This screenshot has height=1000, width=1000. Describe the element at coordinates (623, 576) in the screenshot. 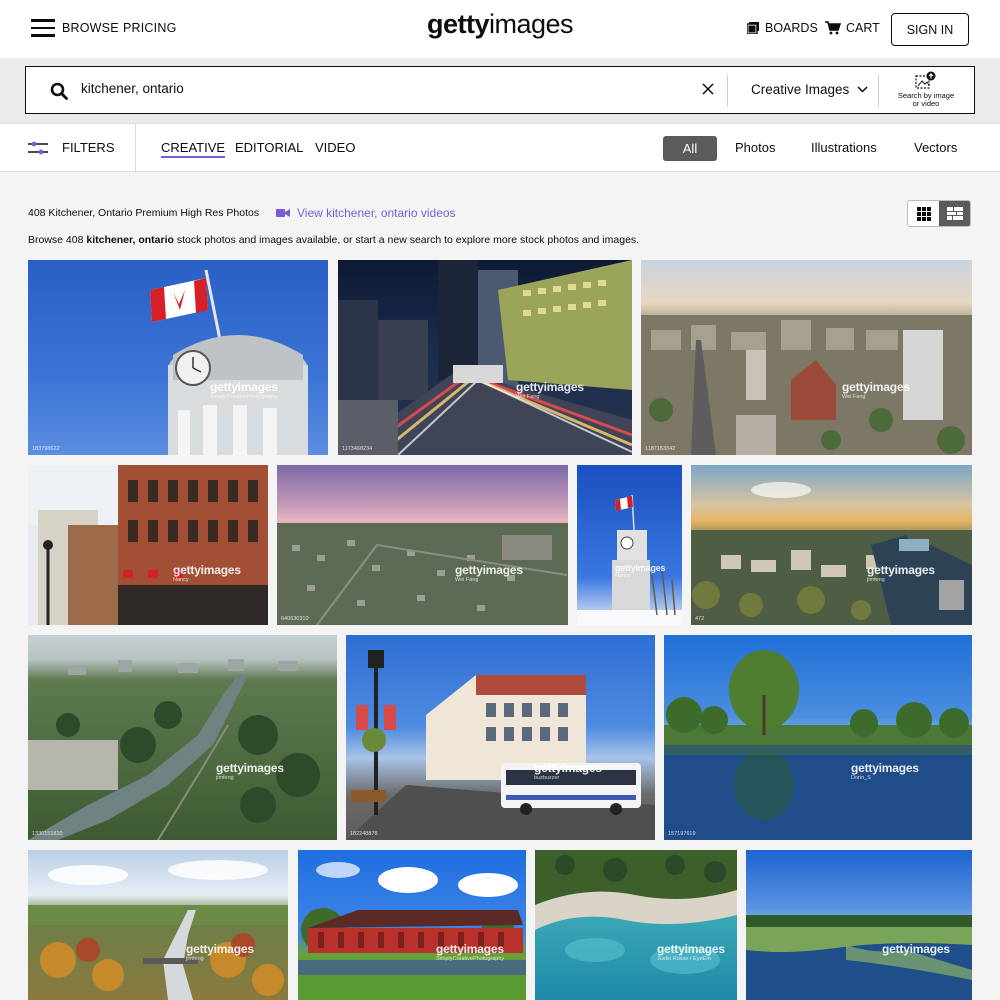

I see `image-credit: Nancy` at that location.